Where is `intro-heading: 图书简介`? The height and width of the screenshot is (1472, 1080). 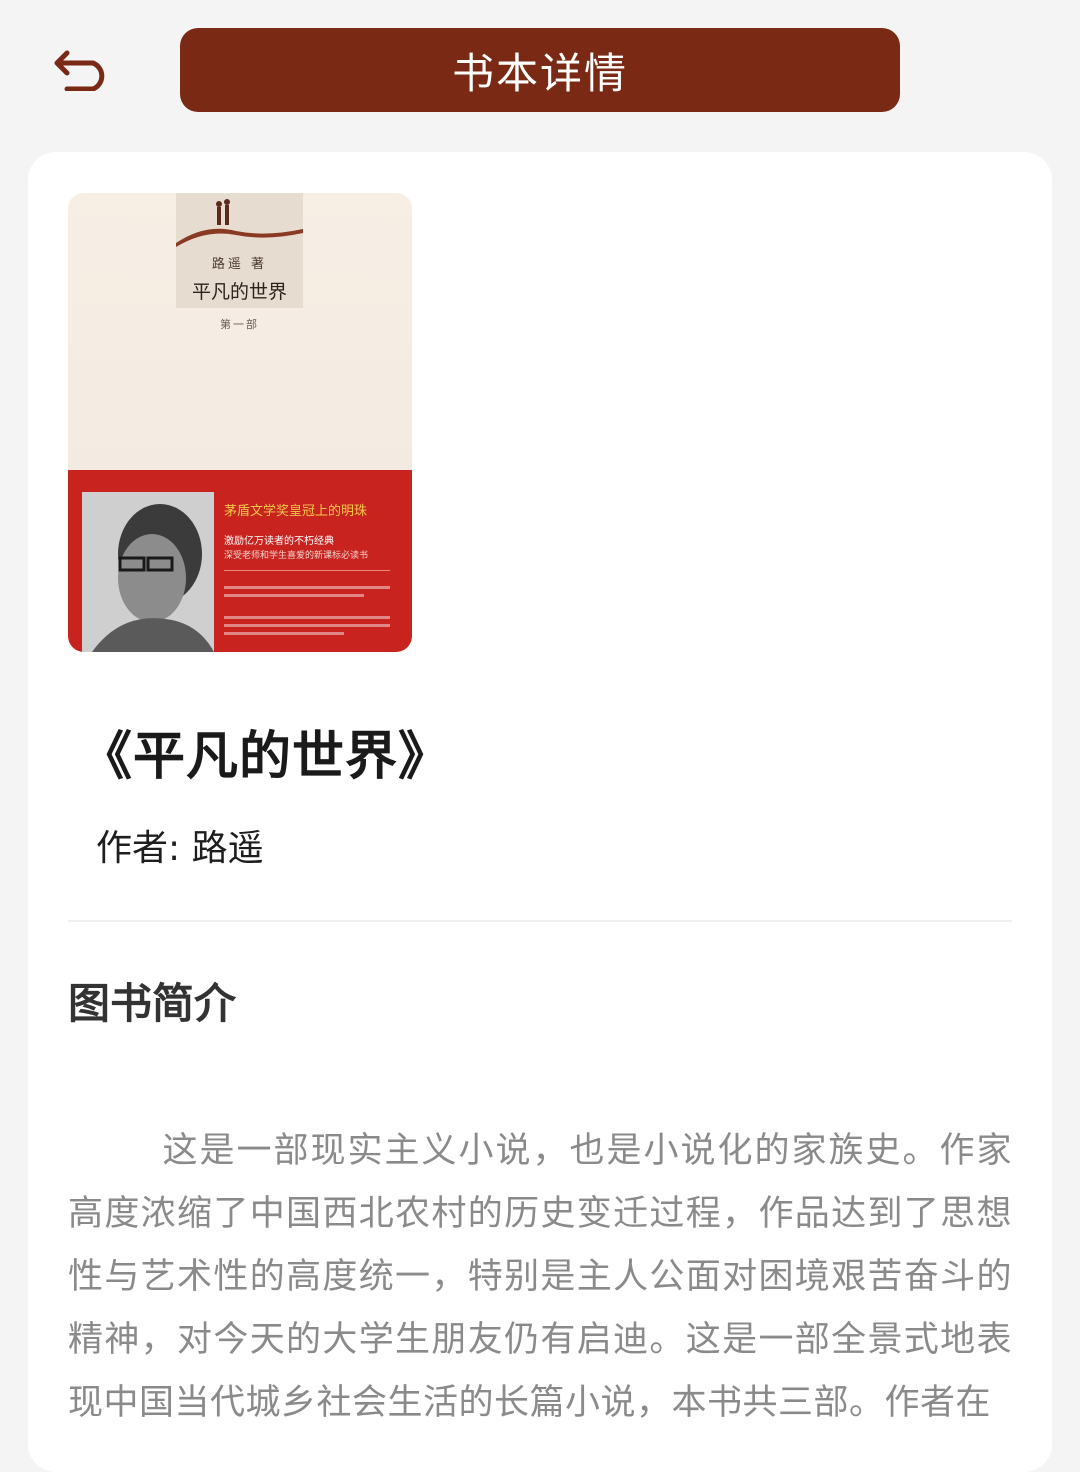 intro-heading: 图书简介 is located at coordinates (152, 1003).